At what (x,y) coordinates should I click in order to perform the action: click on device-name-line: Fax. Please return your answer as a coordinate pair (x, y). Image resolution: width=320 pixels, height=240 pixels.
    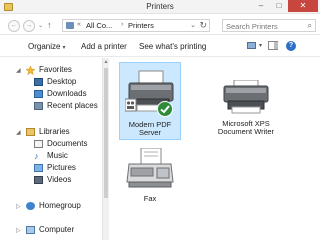
    Looking at the image, I should click on (150, 198).